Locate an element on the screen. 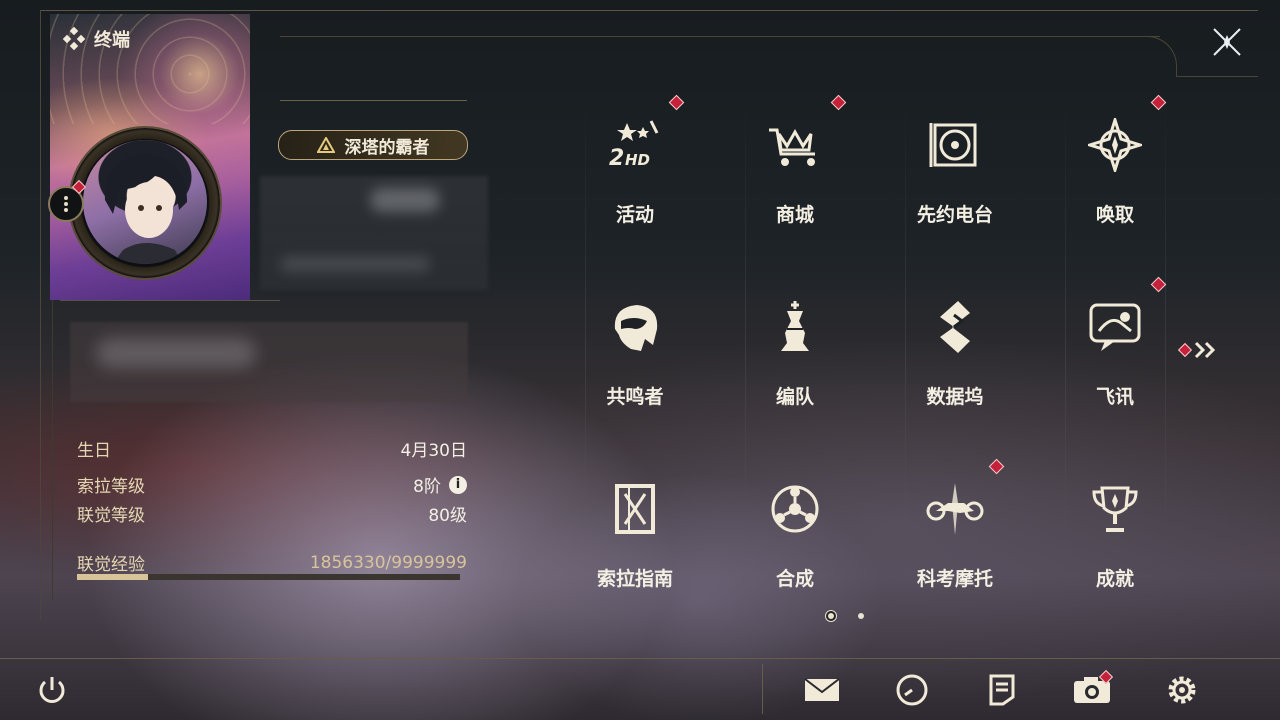 The height and width of the screenshot is (720, 1280). triangle-rank-icon is located at coordinates (325, 145).